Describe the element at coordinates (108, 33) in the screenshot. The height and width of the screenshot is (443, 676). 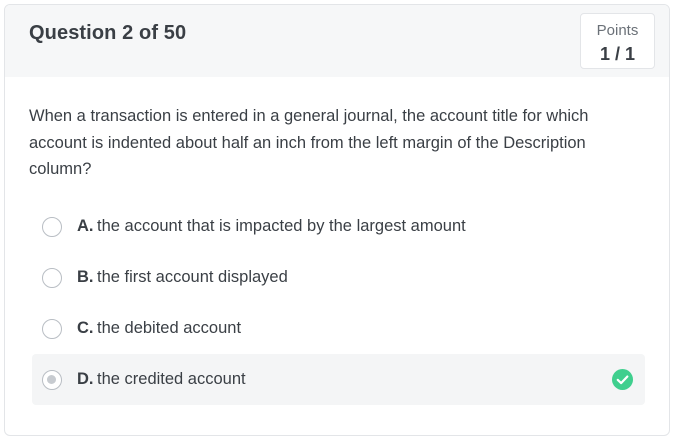
I see `question-counter: Question 2 of 50` at that location.